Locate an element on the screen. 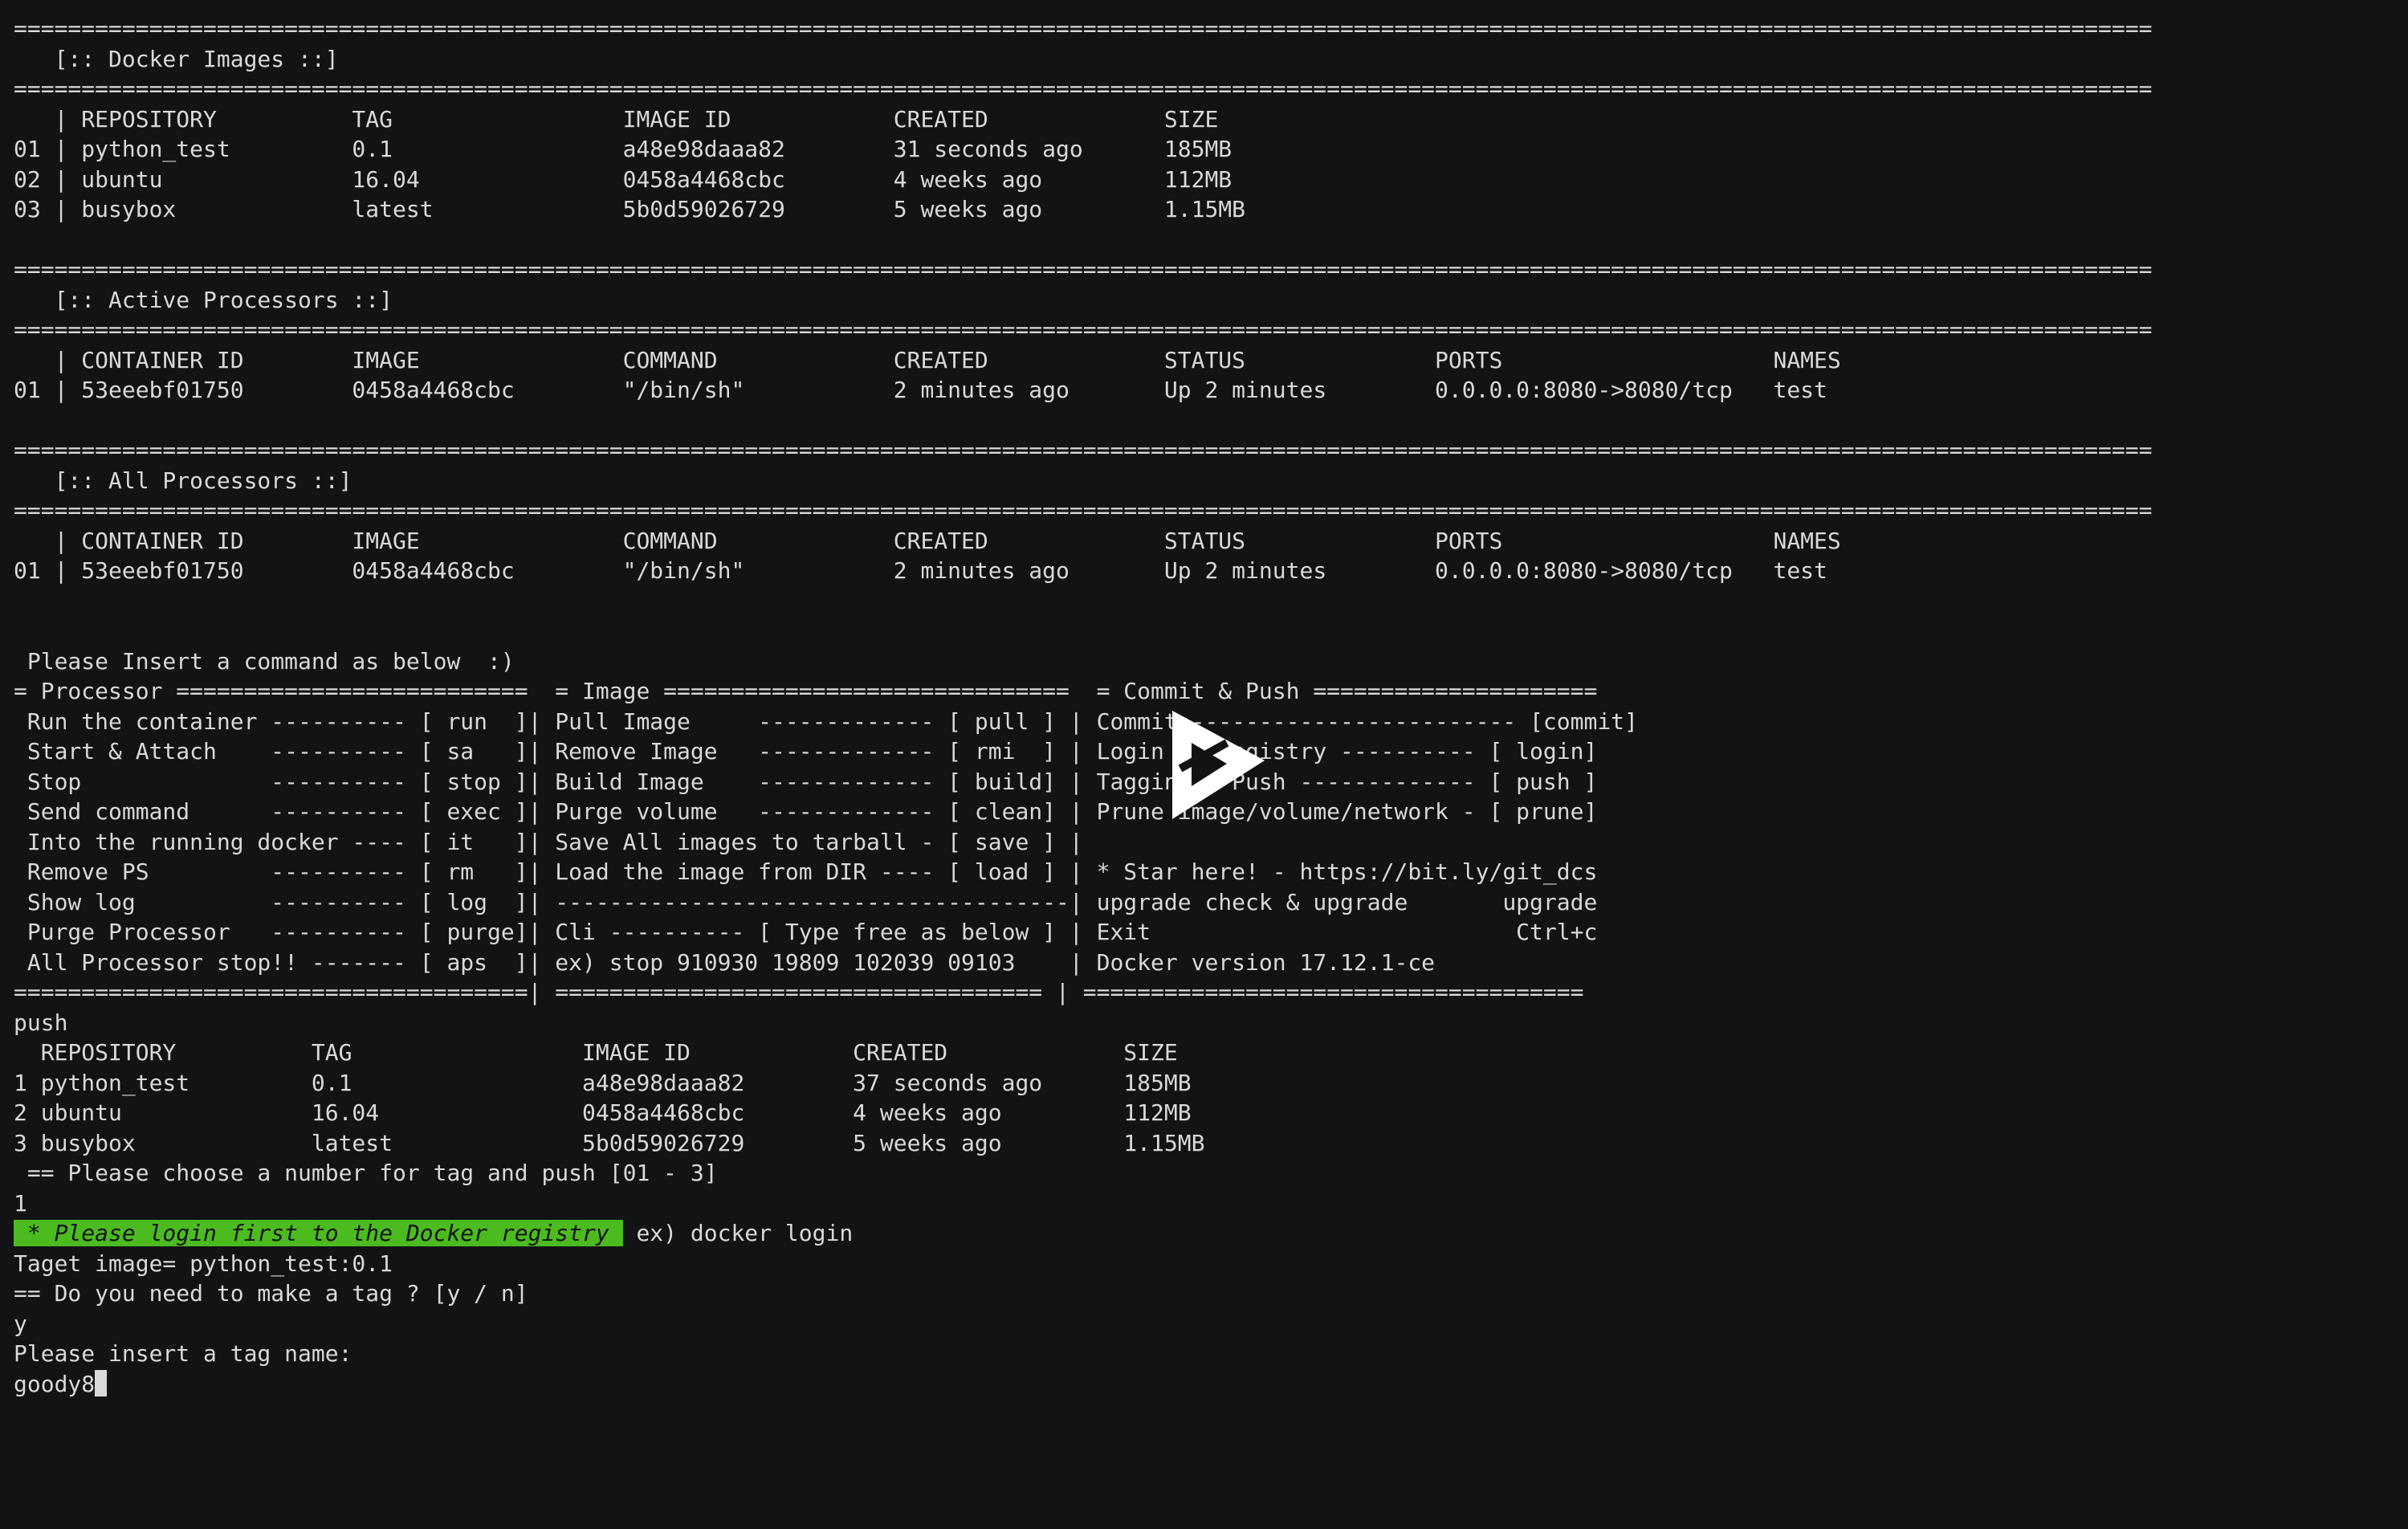 The image size is (2408, 1529). tag-input-line: goody8 is located at coordinates (1083, 1384).